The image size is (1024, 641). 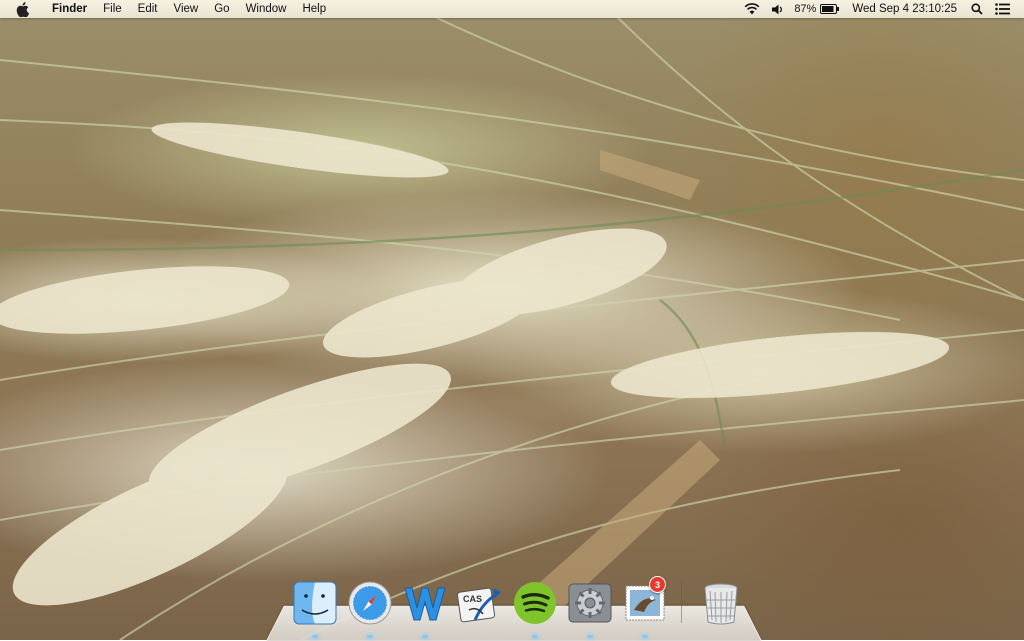 I want to click on dock-item-spotify, so click(x=535, y=608).